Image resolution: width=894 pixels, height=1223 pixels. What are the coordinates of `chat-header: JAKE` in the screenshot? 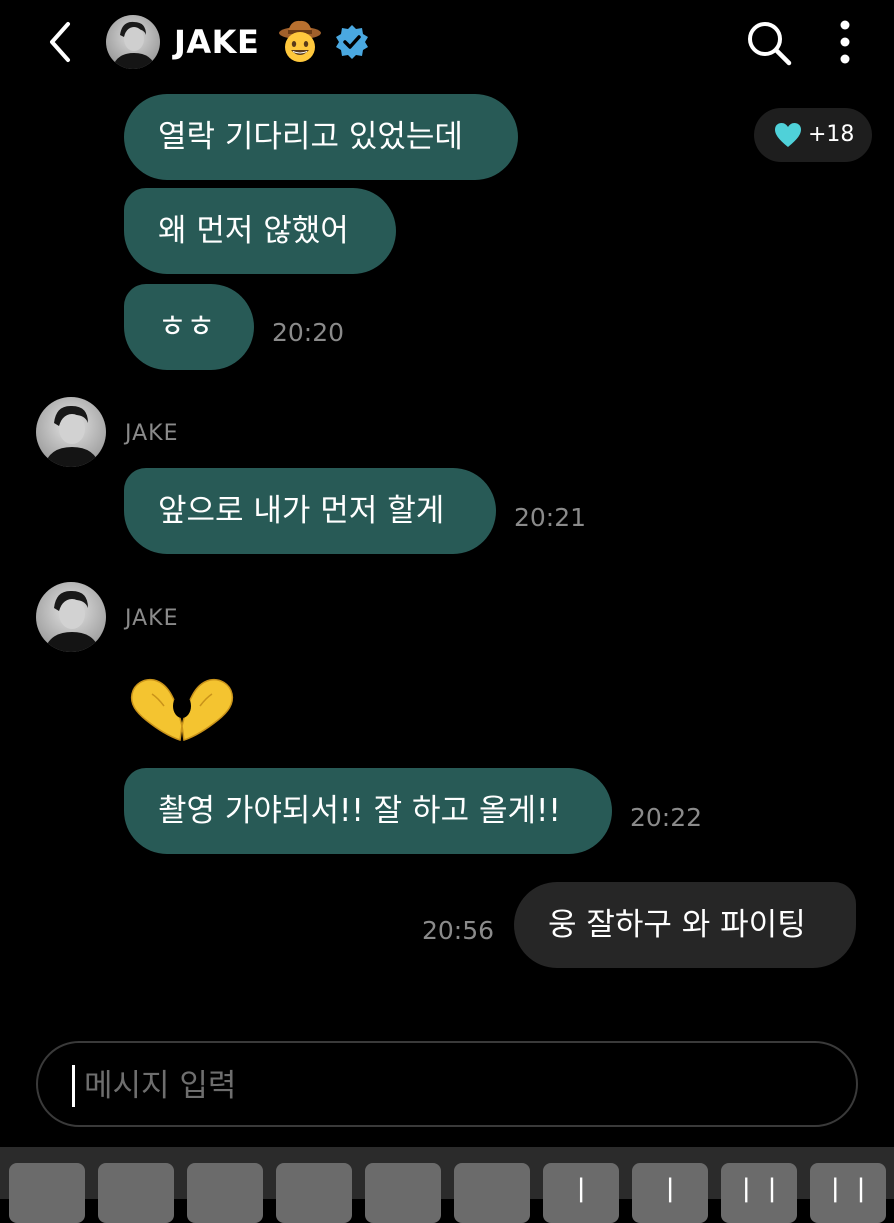 It's located at (447, 44).